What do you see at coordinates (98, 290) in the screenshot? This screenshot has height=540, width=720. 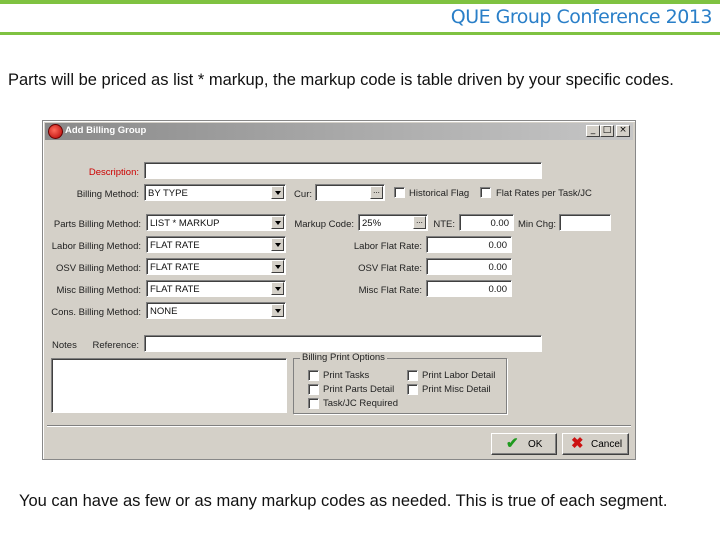 I see `misc-billing-method-label: Misc Billing Method:` at bounding box center [98, 290].